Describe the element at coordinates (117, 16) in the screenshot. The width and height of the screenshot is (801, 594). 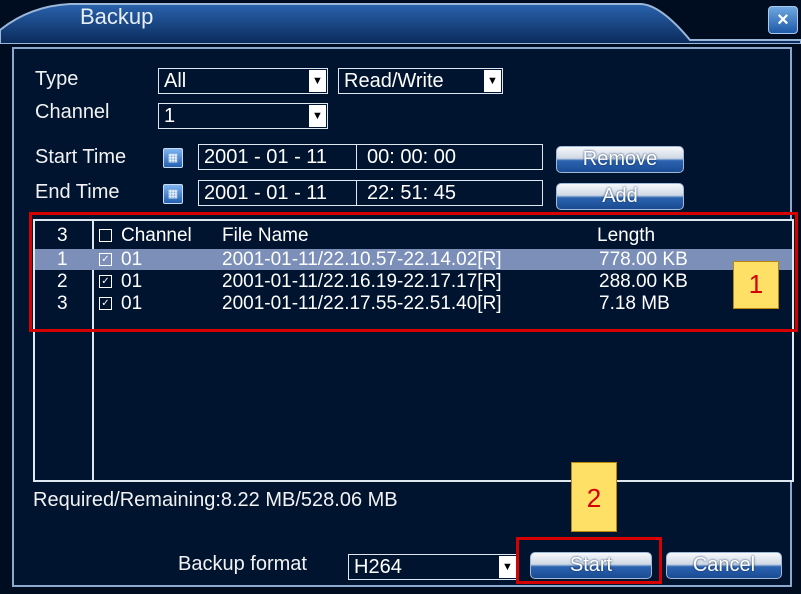
I see `window-title: Backup` at that location.